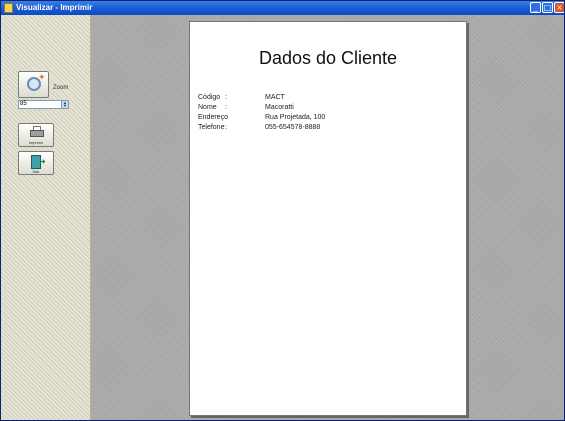 This screenshot has width=565, height=421. I want to click on field-label-nome: Nome, so click(207, 107).